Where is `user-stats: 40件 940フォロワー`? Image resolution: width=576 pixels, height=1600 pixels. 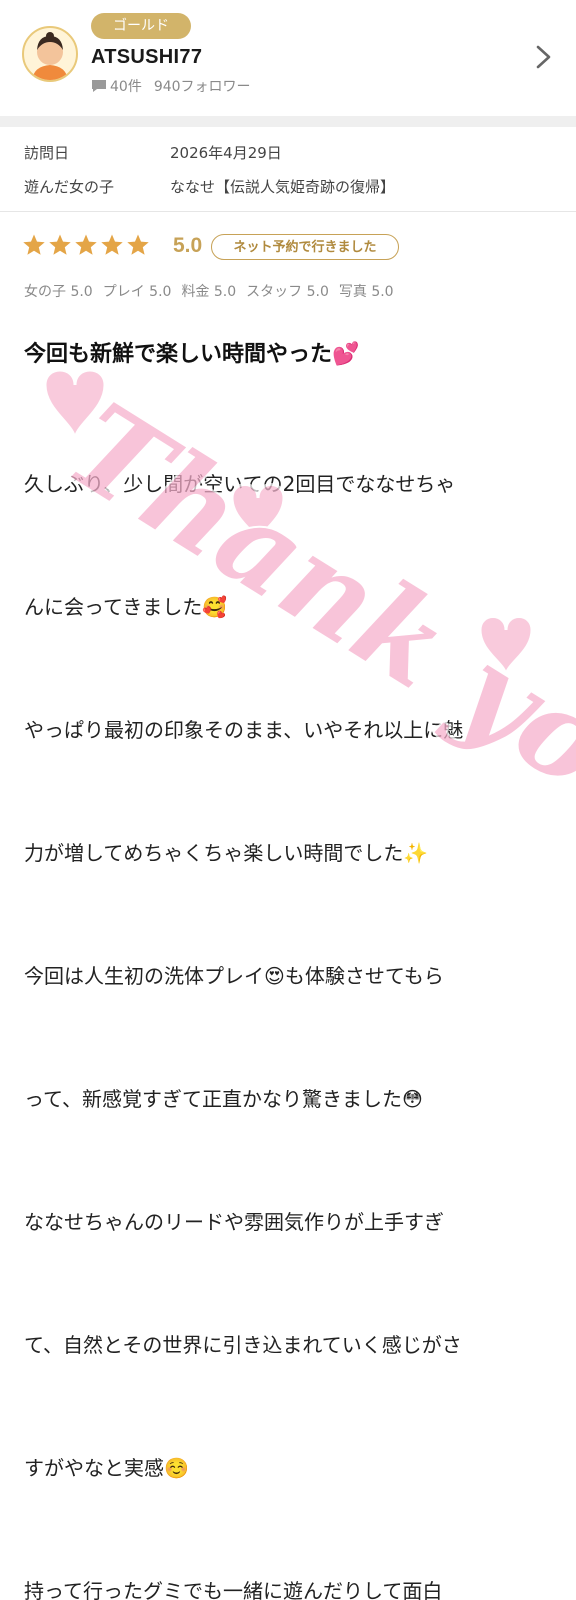 user-stats: 40件 940フォロワー is located at coordinates (171, 86).